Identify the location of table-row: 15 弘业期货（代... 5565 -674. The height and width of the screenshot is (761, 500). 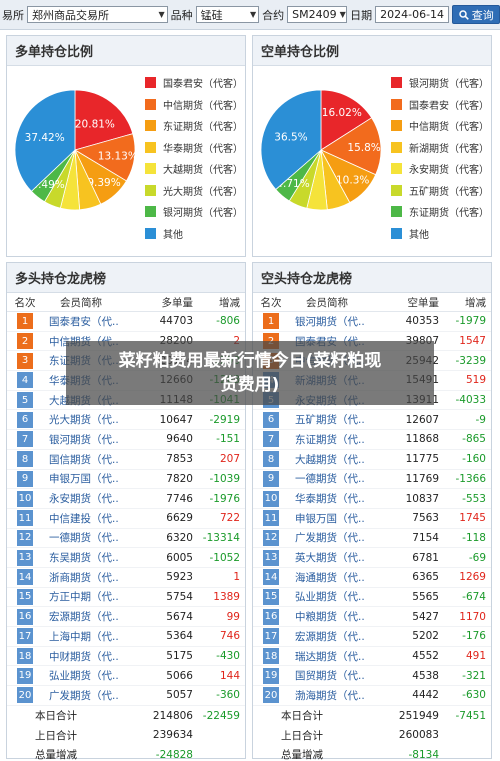
(372, 598).